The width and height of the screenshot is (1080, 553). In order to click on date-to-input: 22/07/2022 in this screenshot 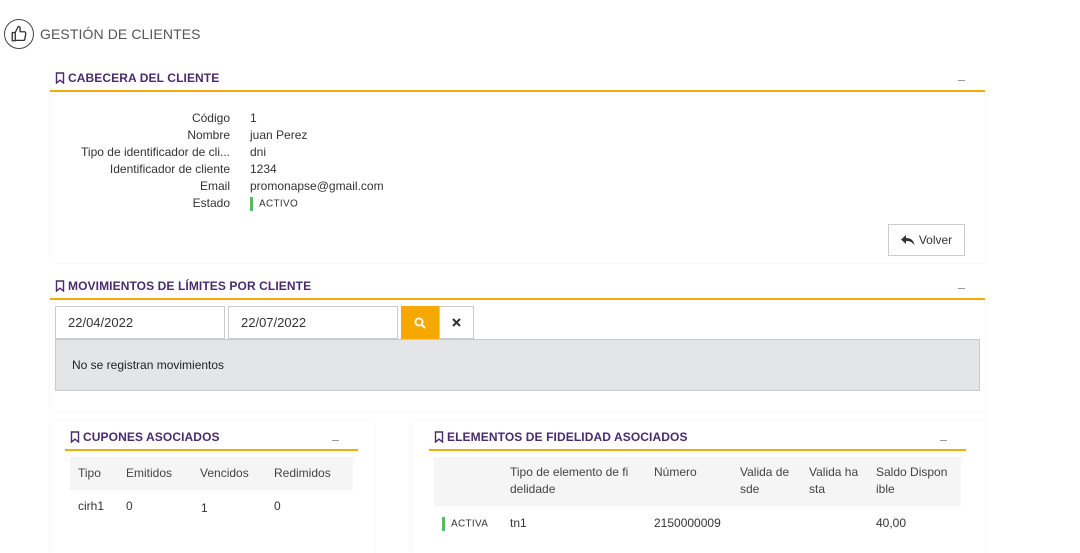, I will do `click(313, 322)`.